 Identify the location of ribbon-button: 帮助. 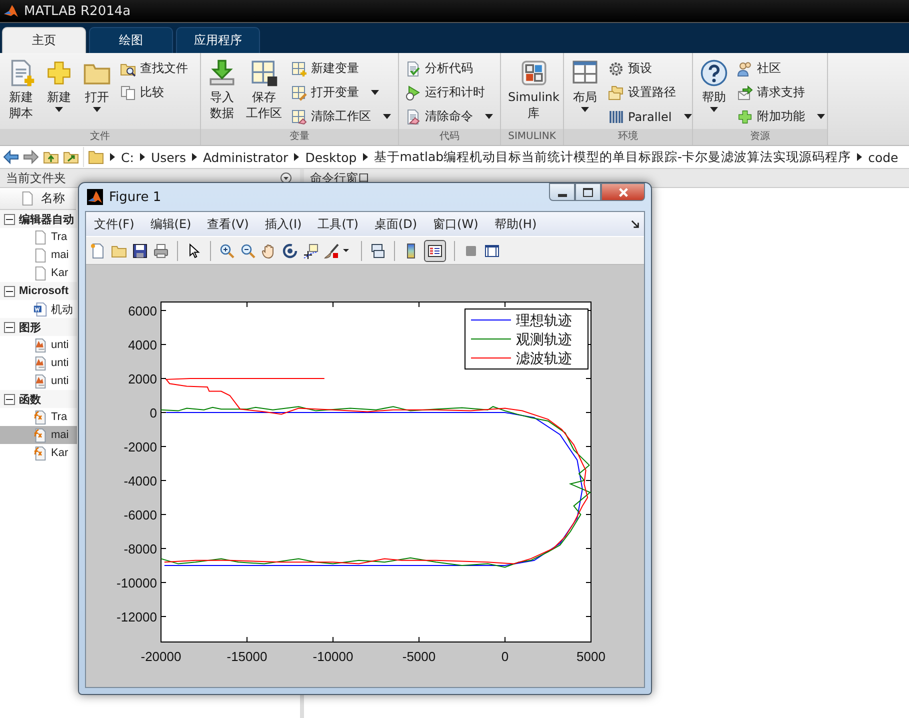
(714, 93).